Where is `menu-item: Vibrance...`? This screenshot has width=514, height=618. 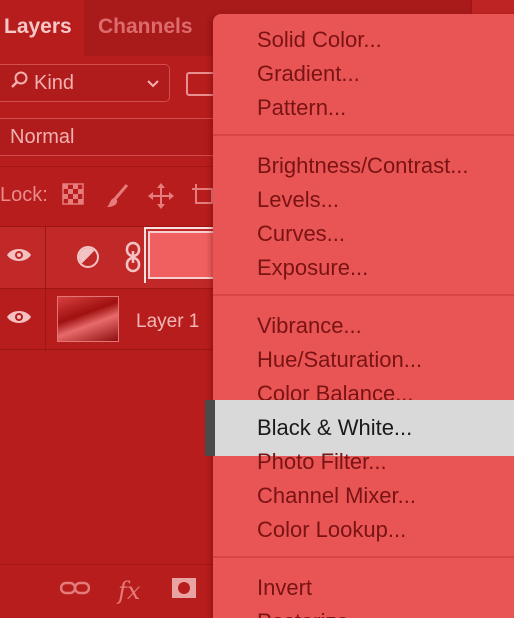 menu-item: Vibrance... is located at coordinates (363, 326).